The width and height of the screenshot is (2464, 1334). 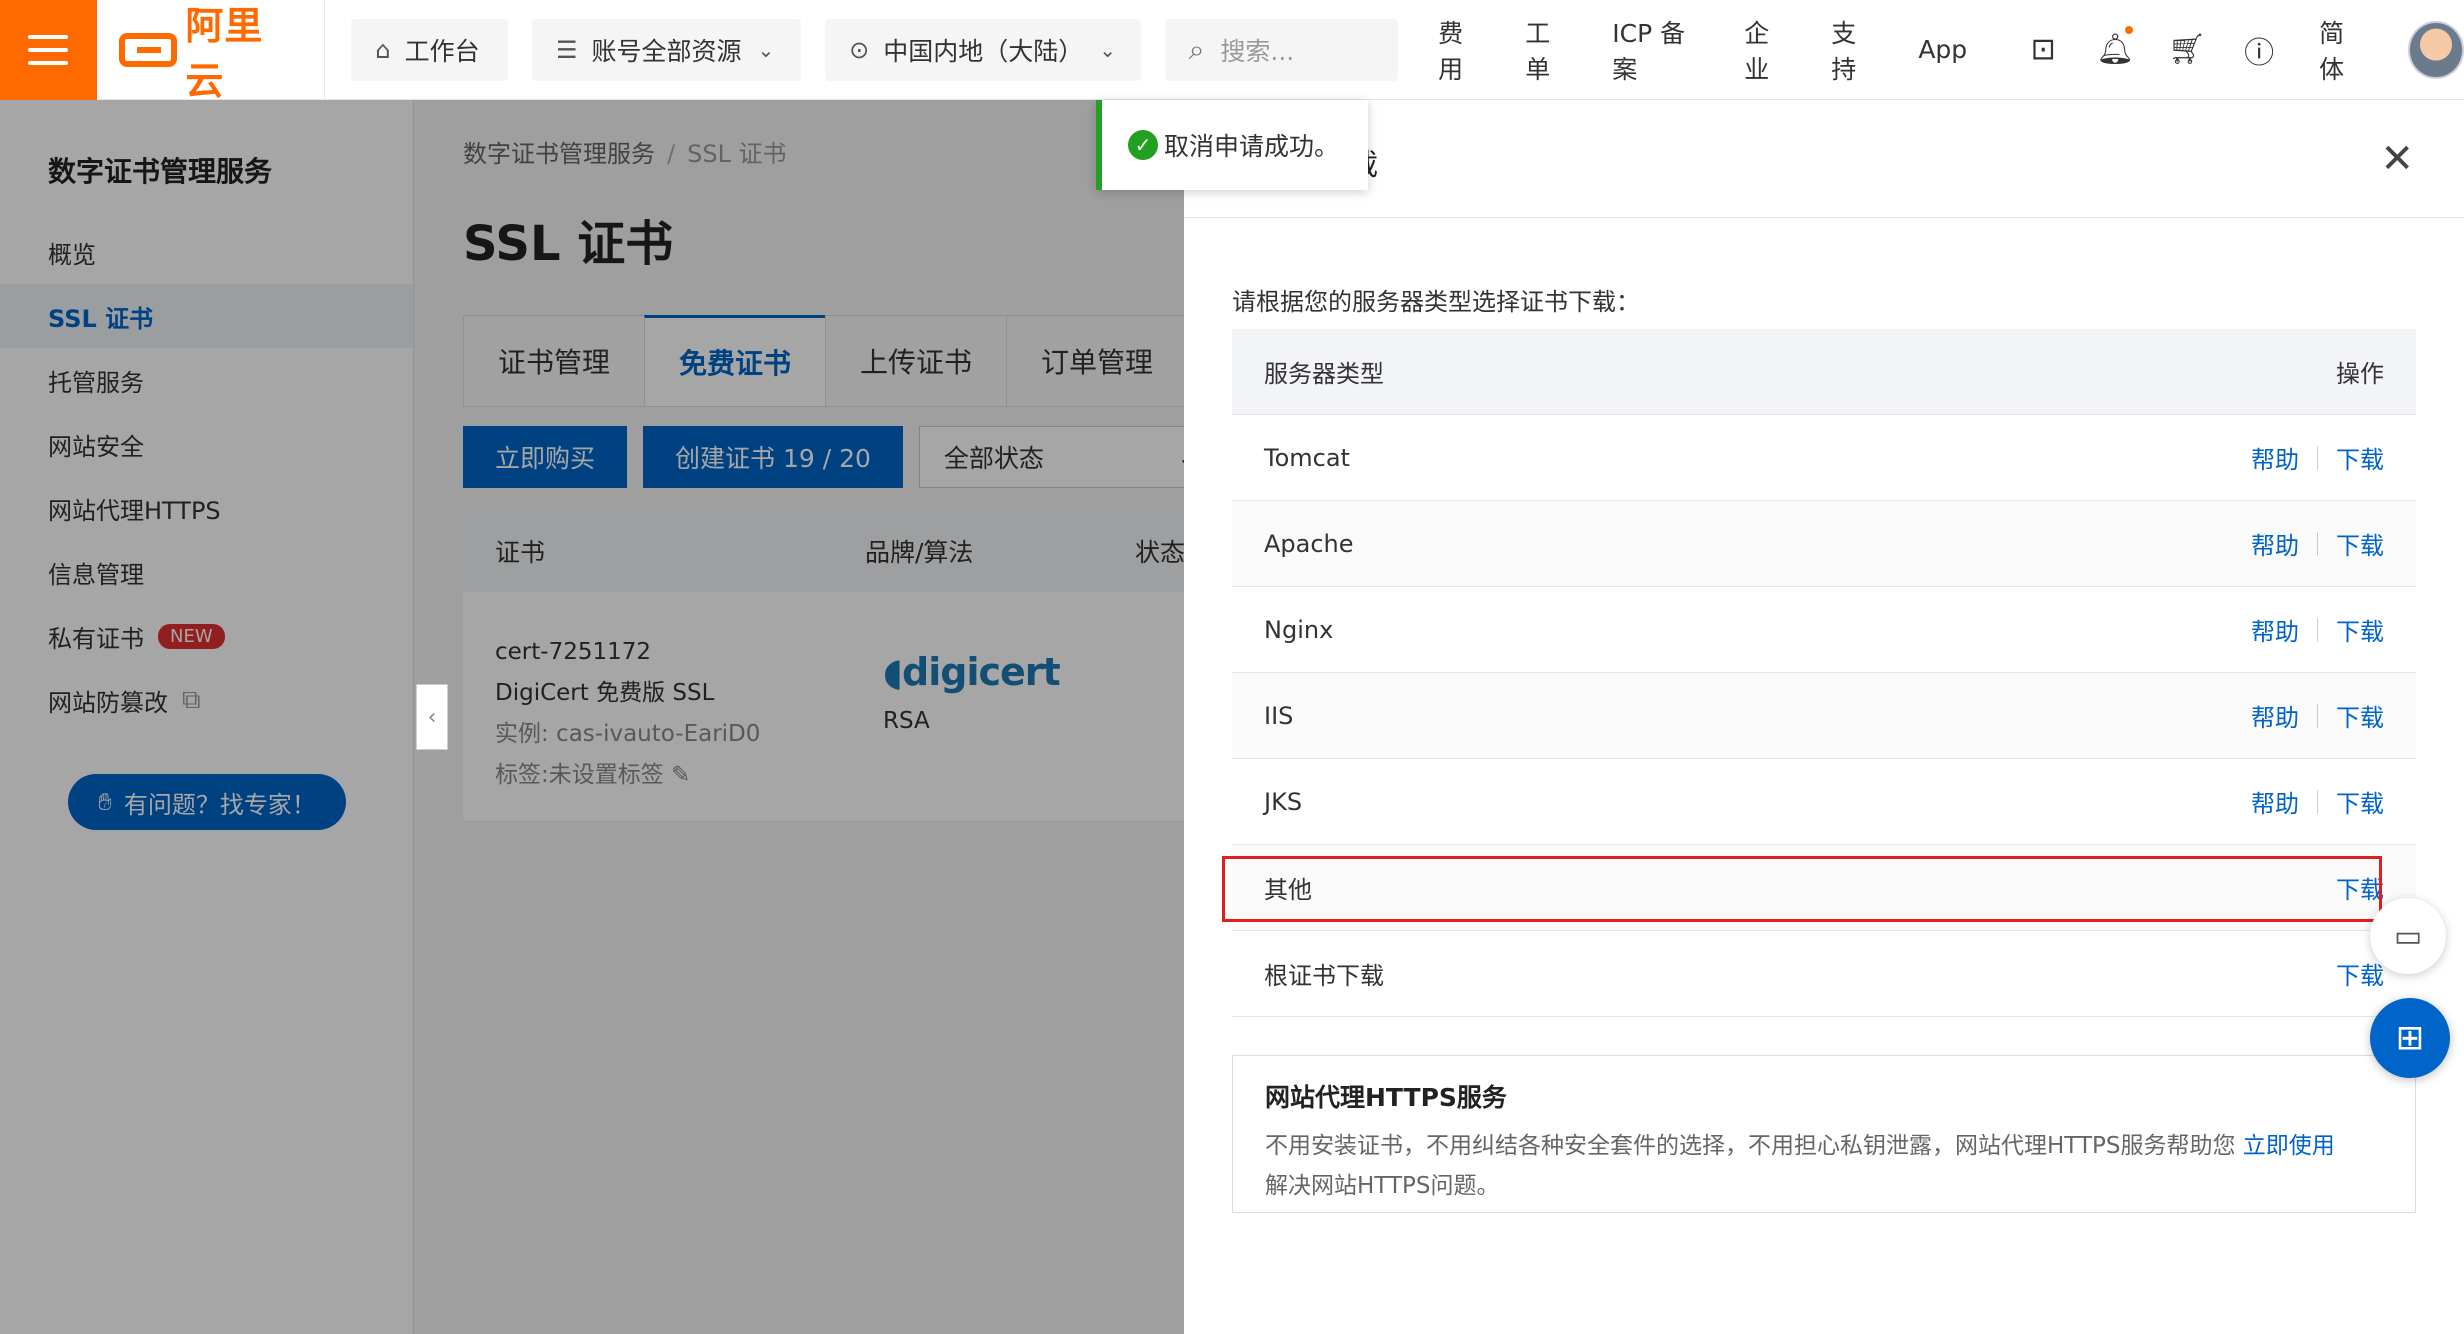 I want to click on drawer-tip: 请根据您的服务器类型选择证书下载：, so click(x=1436, y=302).